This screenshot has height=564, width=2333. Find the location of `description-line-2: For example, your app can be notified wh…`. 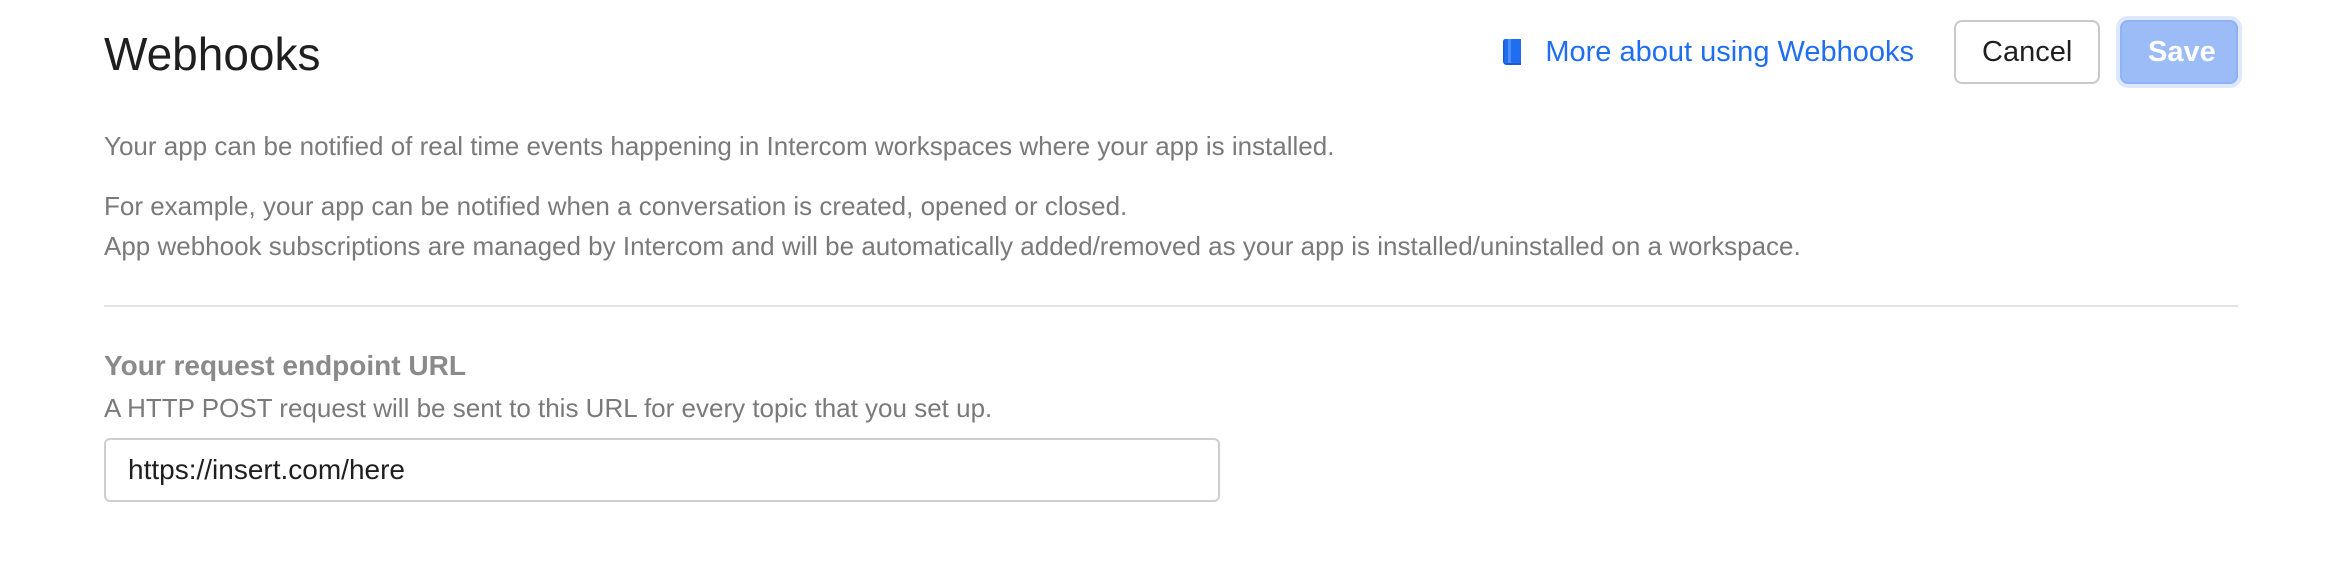

description-line-2: For example, your app can be notified wh… is located at coordinates (616, 206).